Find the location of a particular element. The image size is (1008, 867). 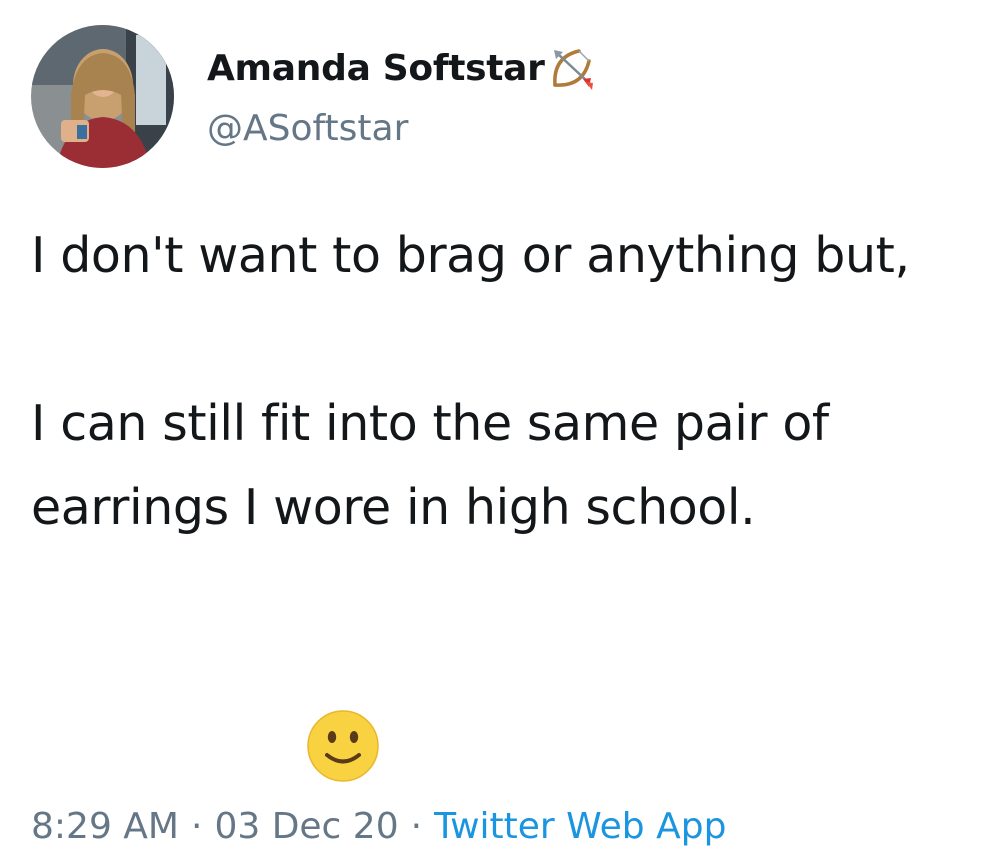

tweet-date: 03 Dec 20 is located at coordinates (306, 826).